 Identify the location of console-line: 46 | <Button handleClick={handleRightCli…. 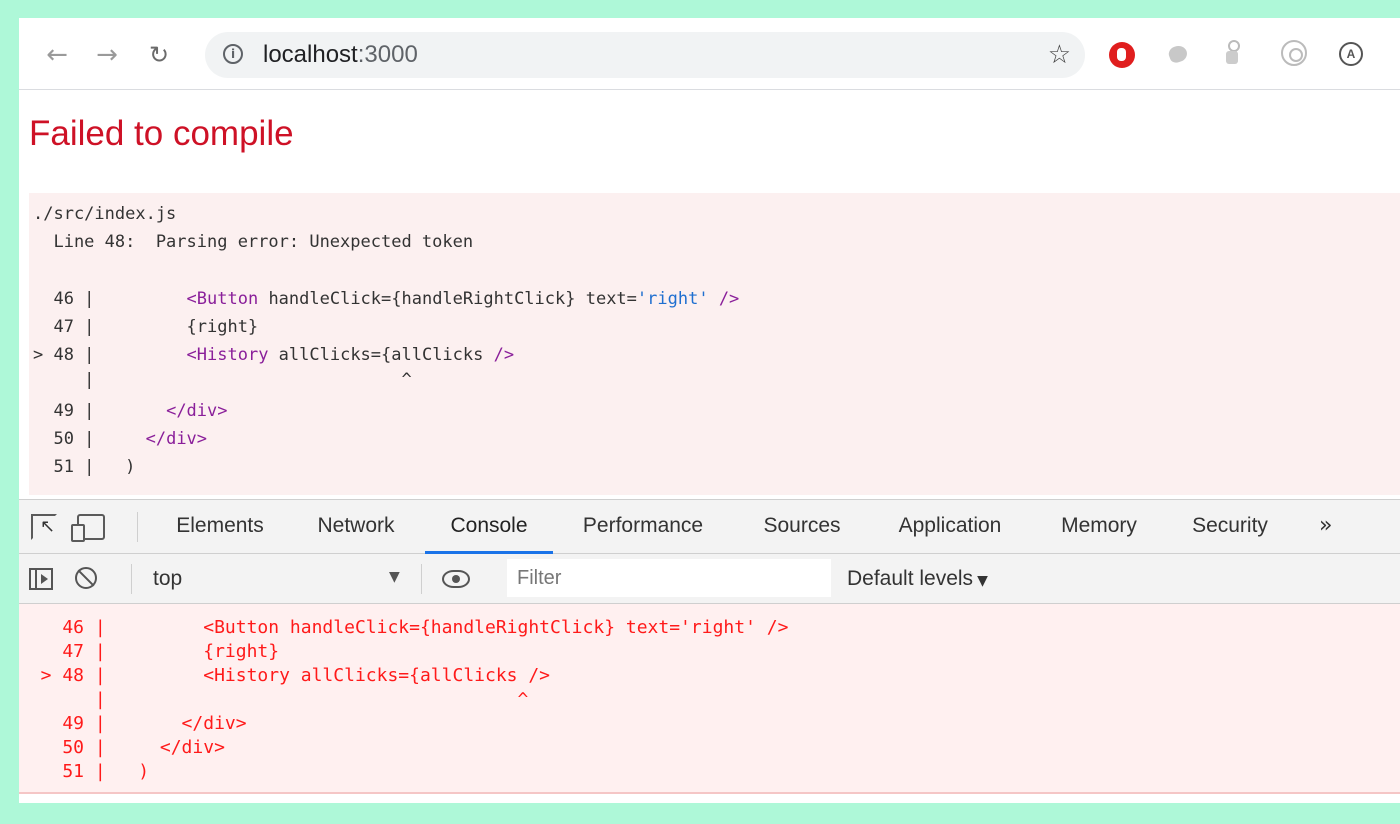
(404, 627).